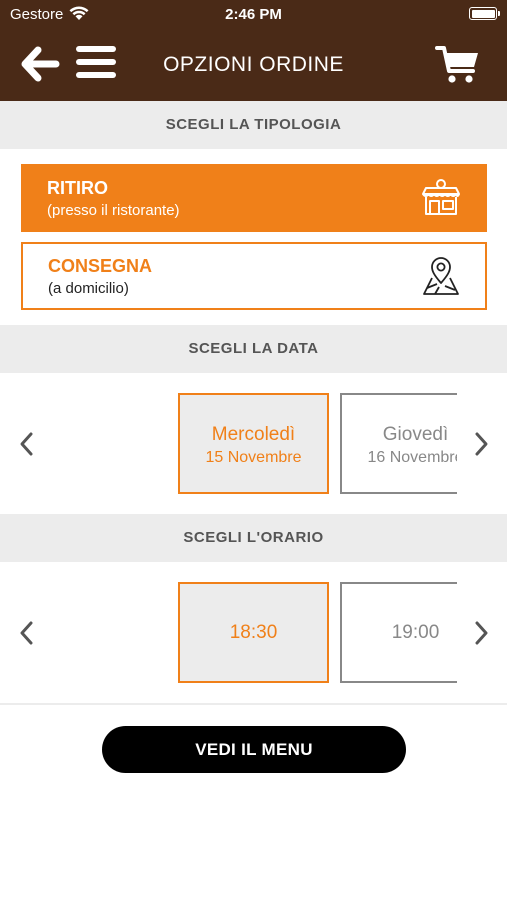  Describe the element at coordinates (254, 749) in the screenshot. I see `view-menu-button: VEDI IL MENU` at that location.